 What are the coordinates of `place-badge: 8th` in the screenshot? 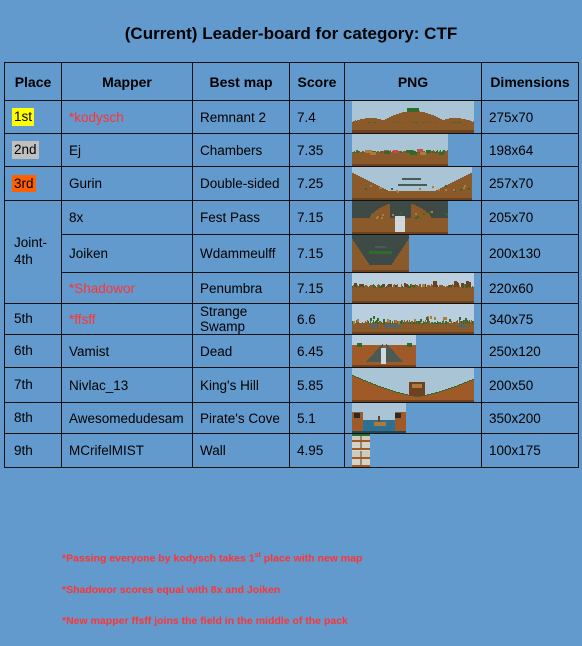 It's located at (23, 418).